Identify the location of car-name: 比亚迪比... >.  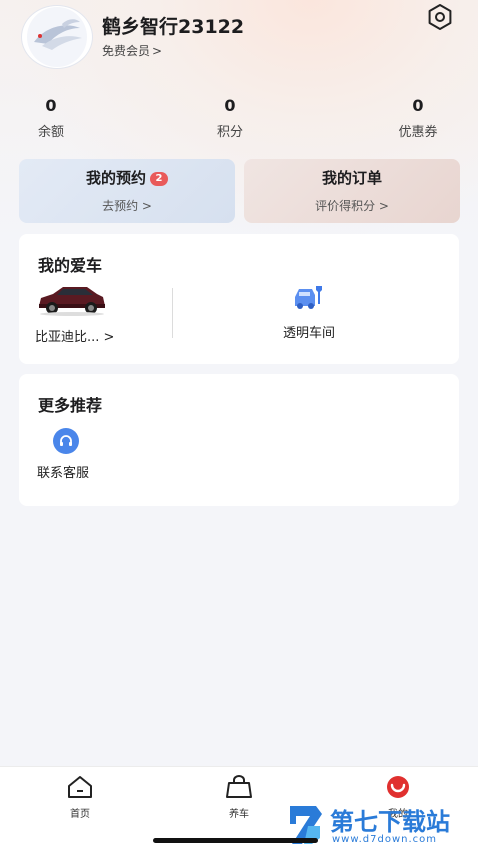
(75, 337).